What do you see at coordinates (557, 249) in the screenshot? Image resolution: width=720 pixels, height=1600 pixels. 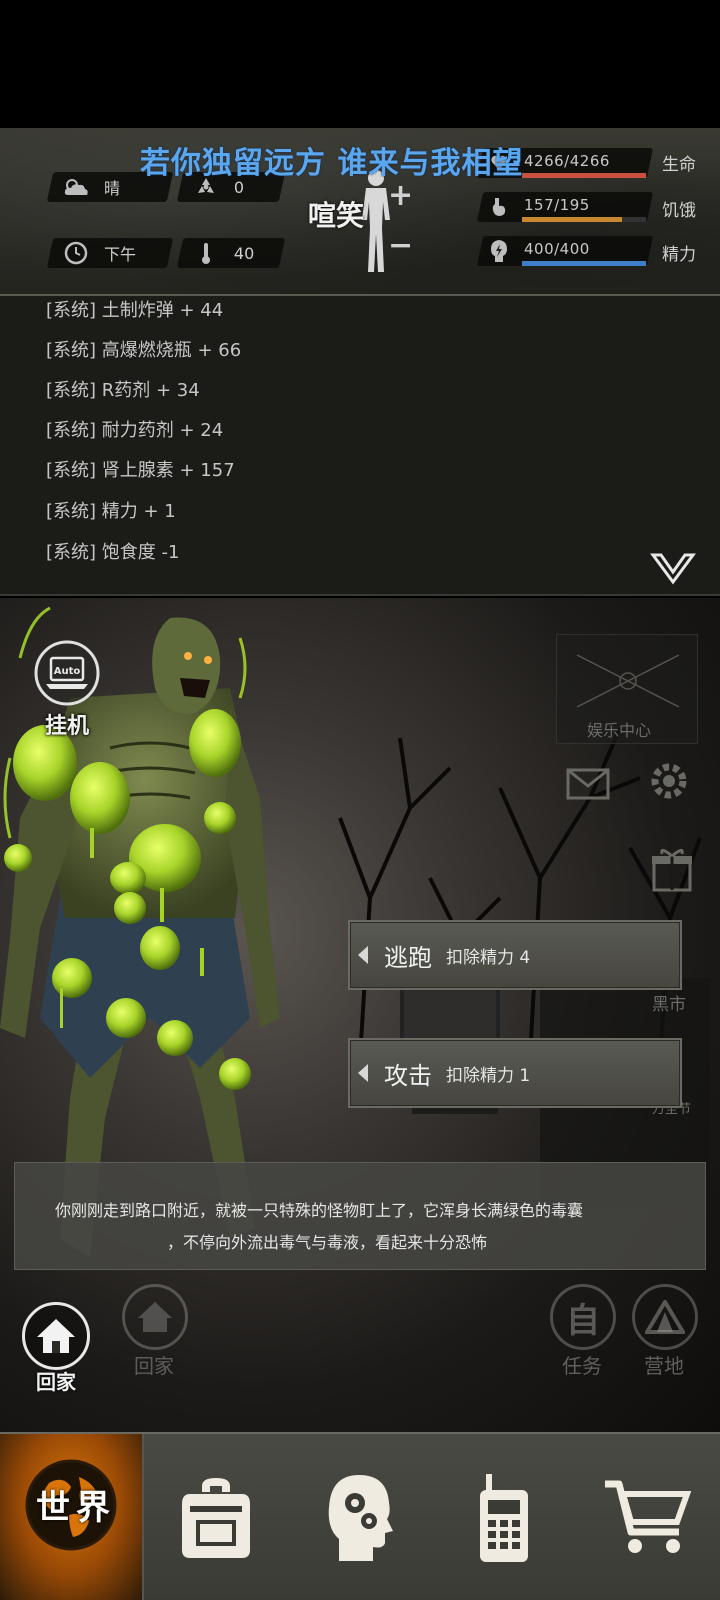 I see `stat-energy-value: 400/400` at bounding box center [557, 249].